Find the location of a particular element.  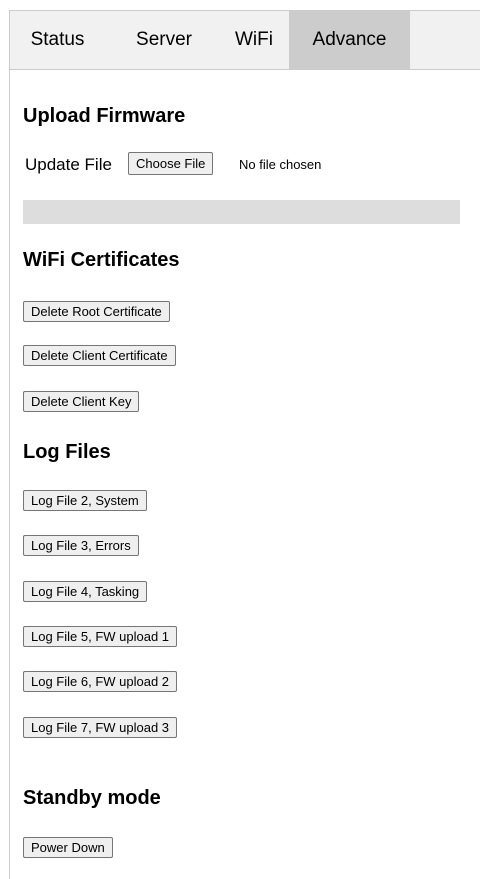

log-file-5-button: Log File 5, FW upload 1 is located at coordinates (100, 636).